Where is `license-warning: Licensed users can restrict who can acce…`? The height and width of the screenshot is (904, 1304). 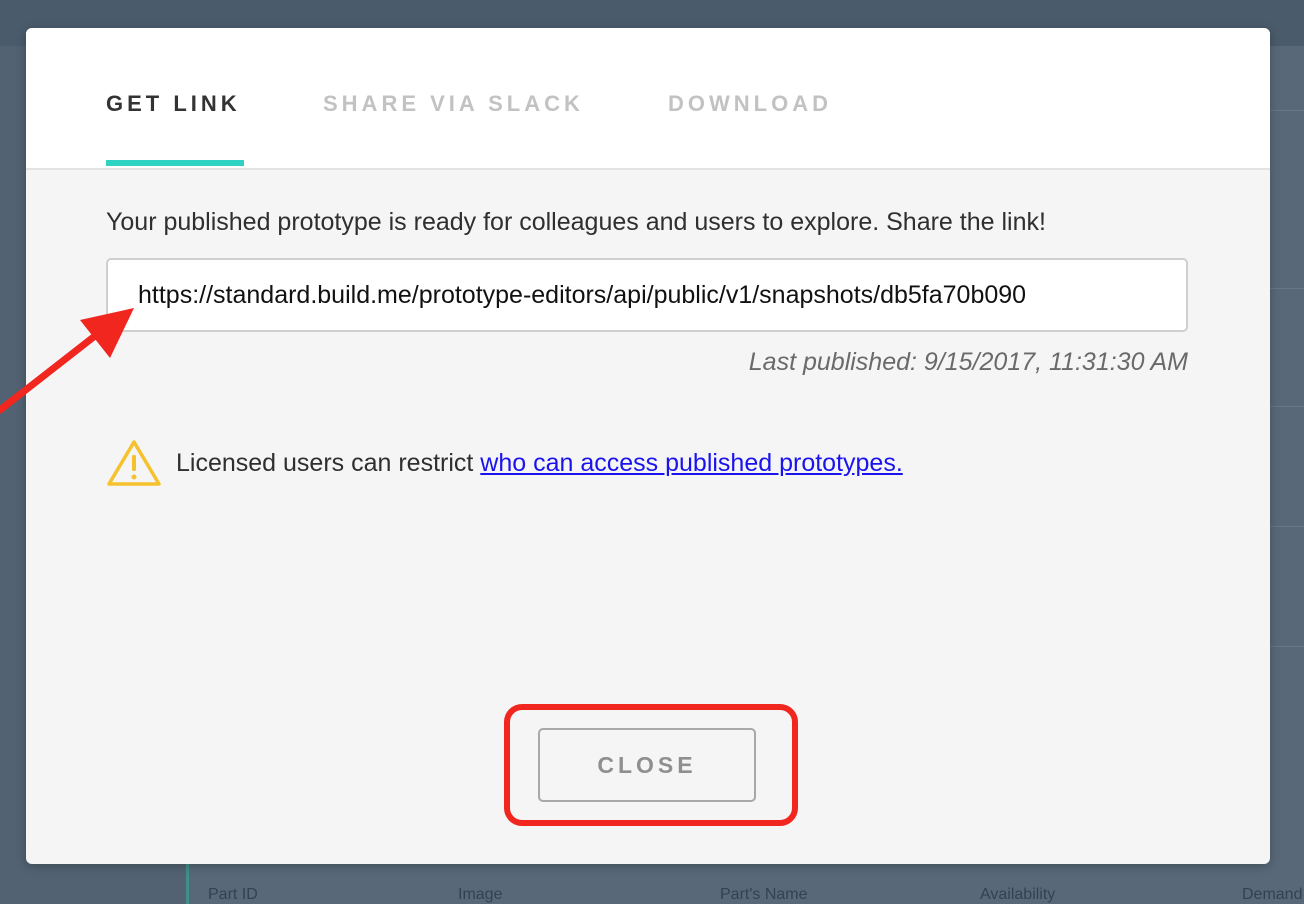 license-warning: Licensed users can restrict who can acce… is located at coordinates (504, 463).